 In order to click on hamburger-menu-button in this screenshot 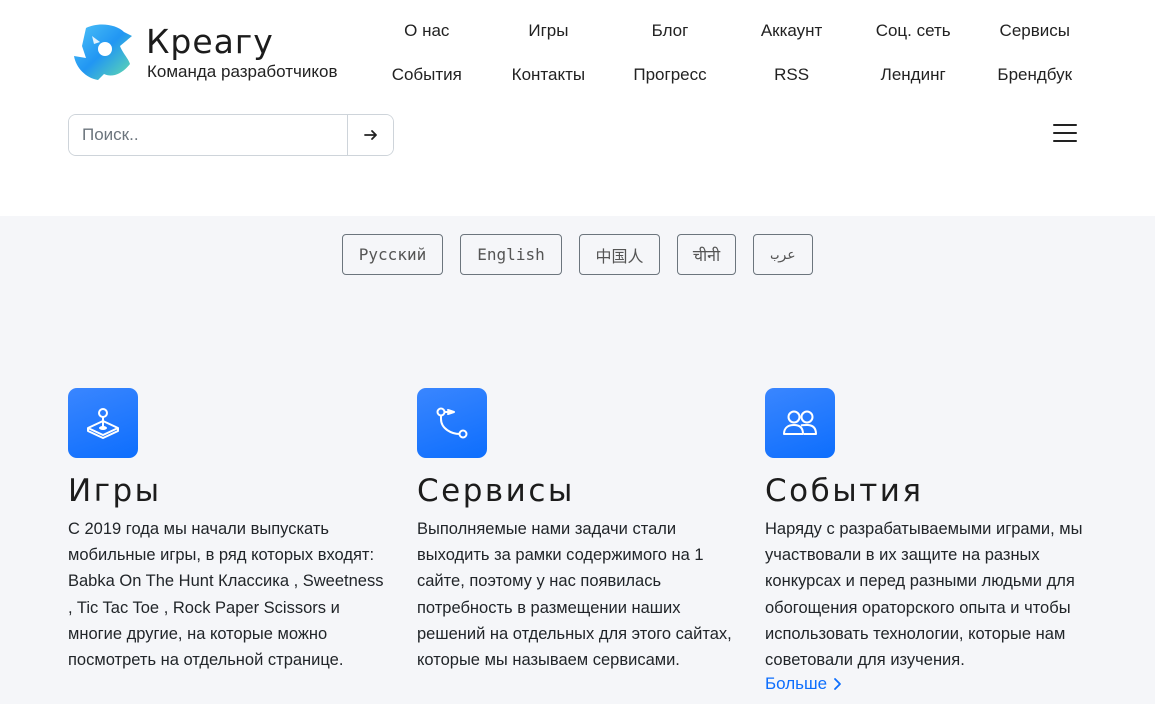, I will do `click(1065, 135)`.